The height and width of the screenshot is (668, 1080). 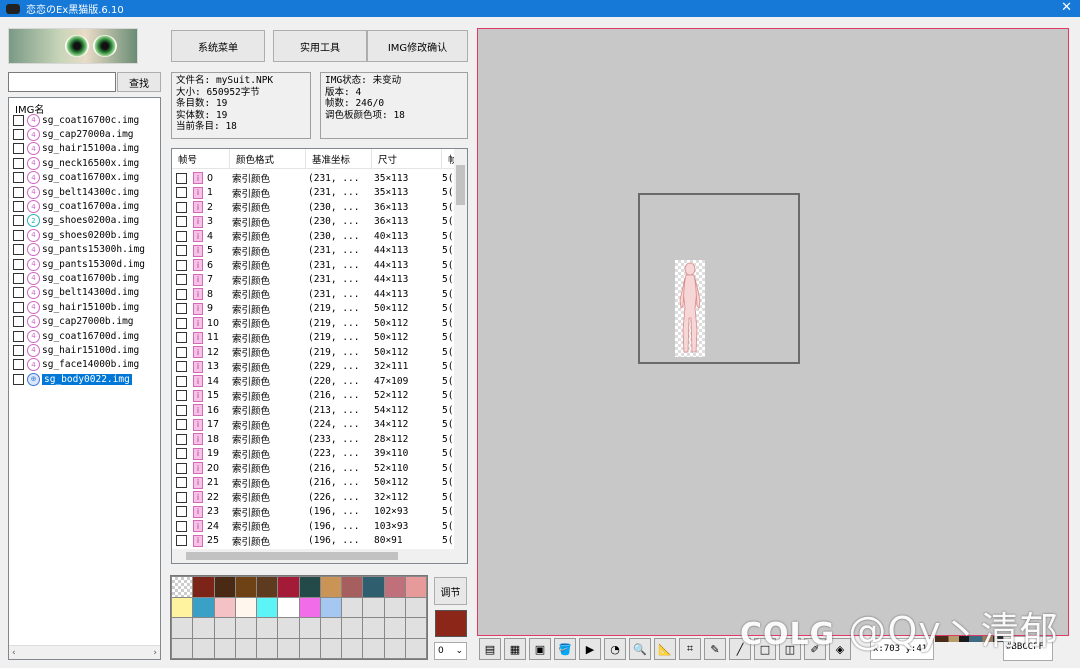 What do you see at coordinates (515, 649) in the screenshot?
I see `color-grid-icon: ▦` at bounding box center [515, 649].